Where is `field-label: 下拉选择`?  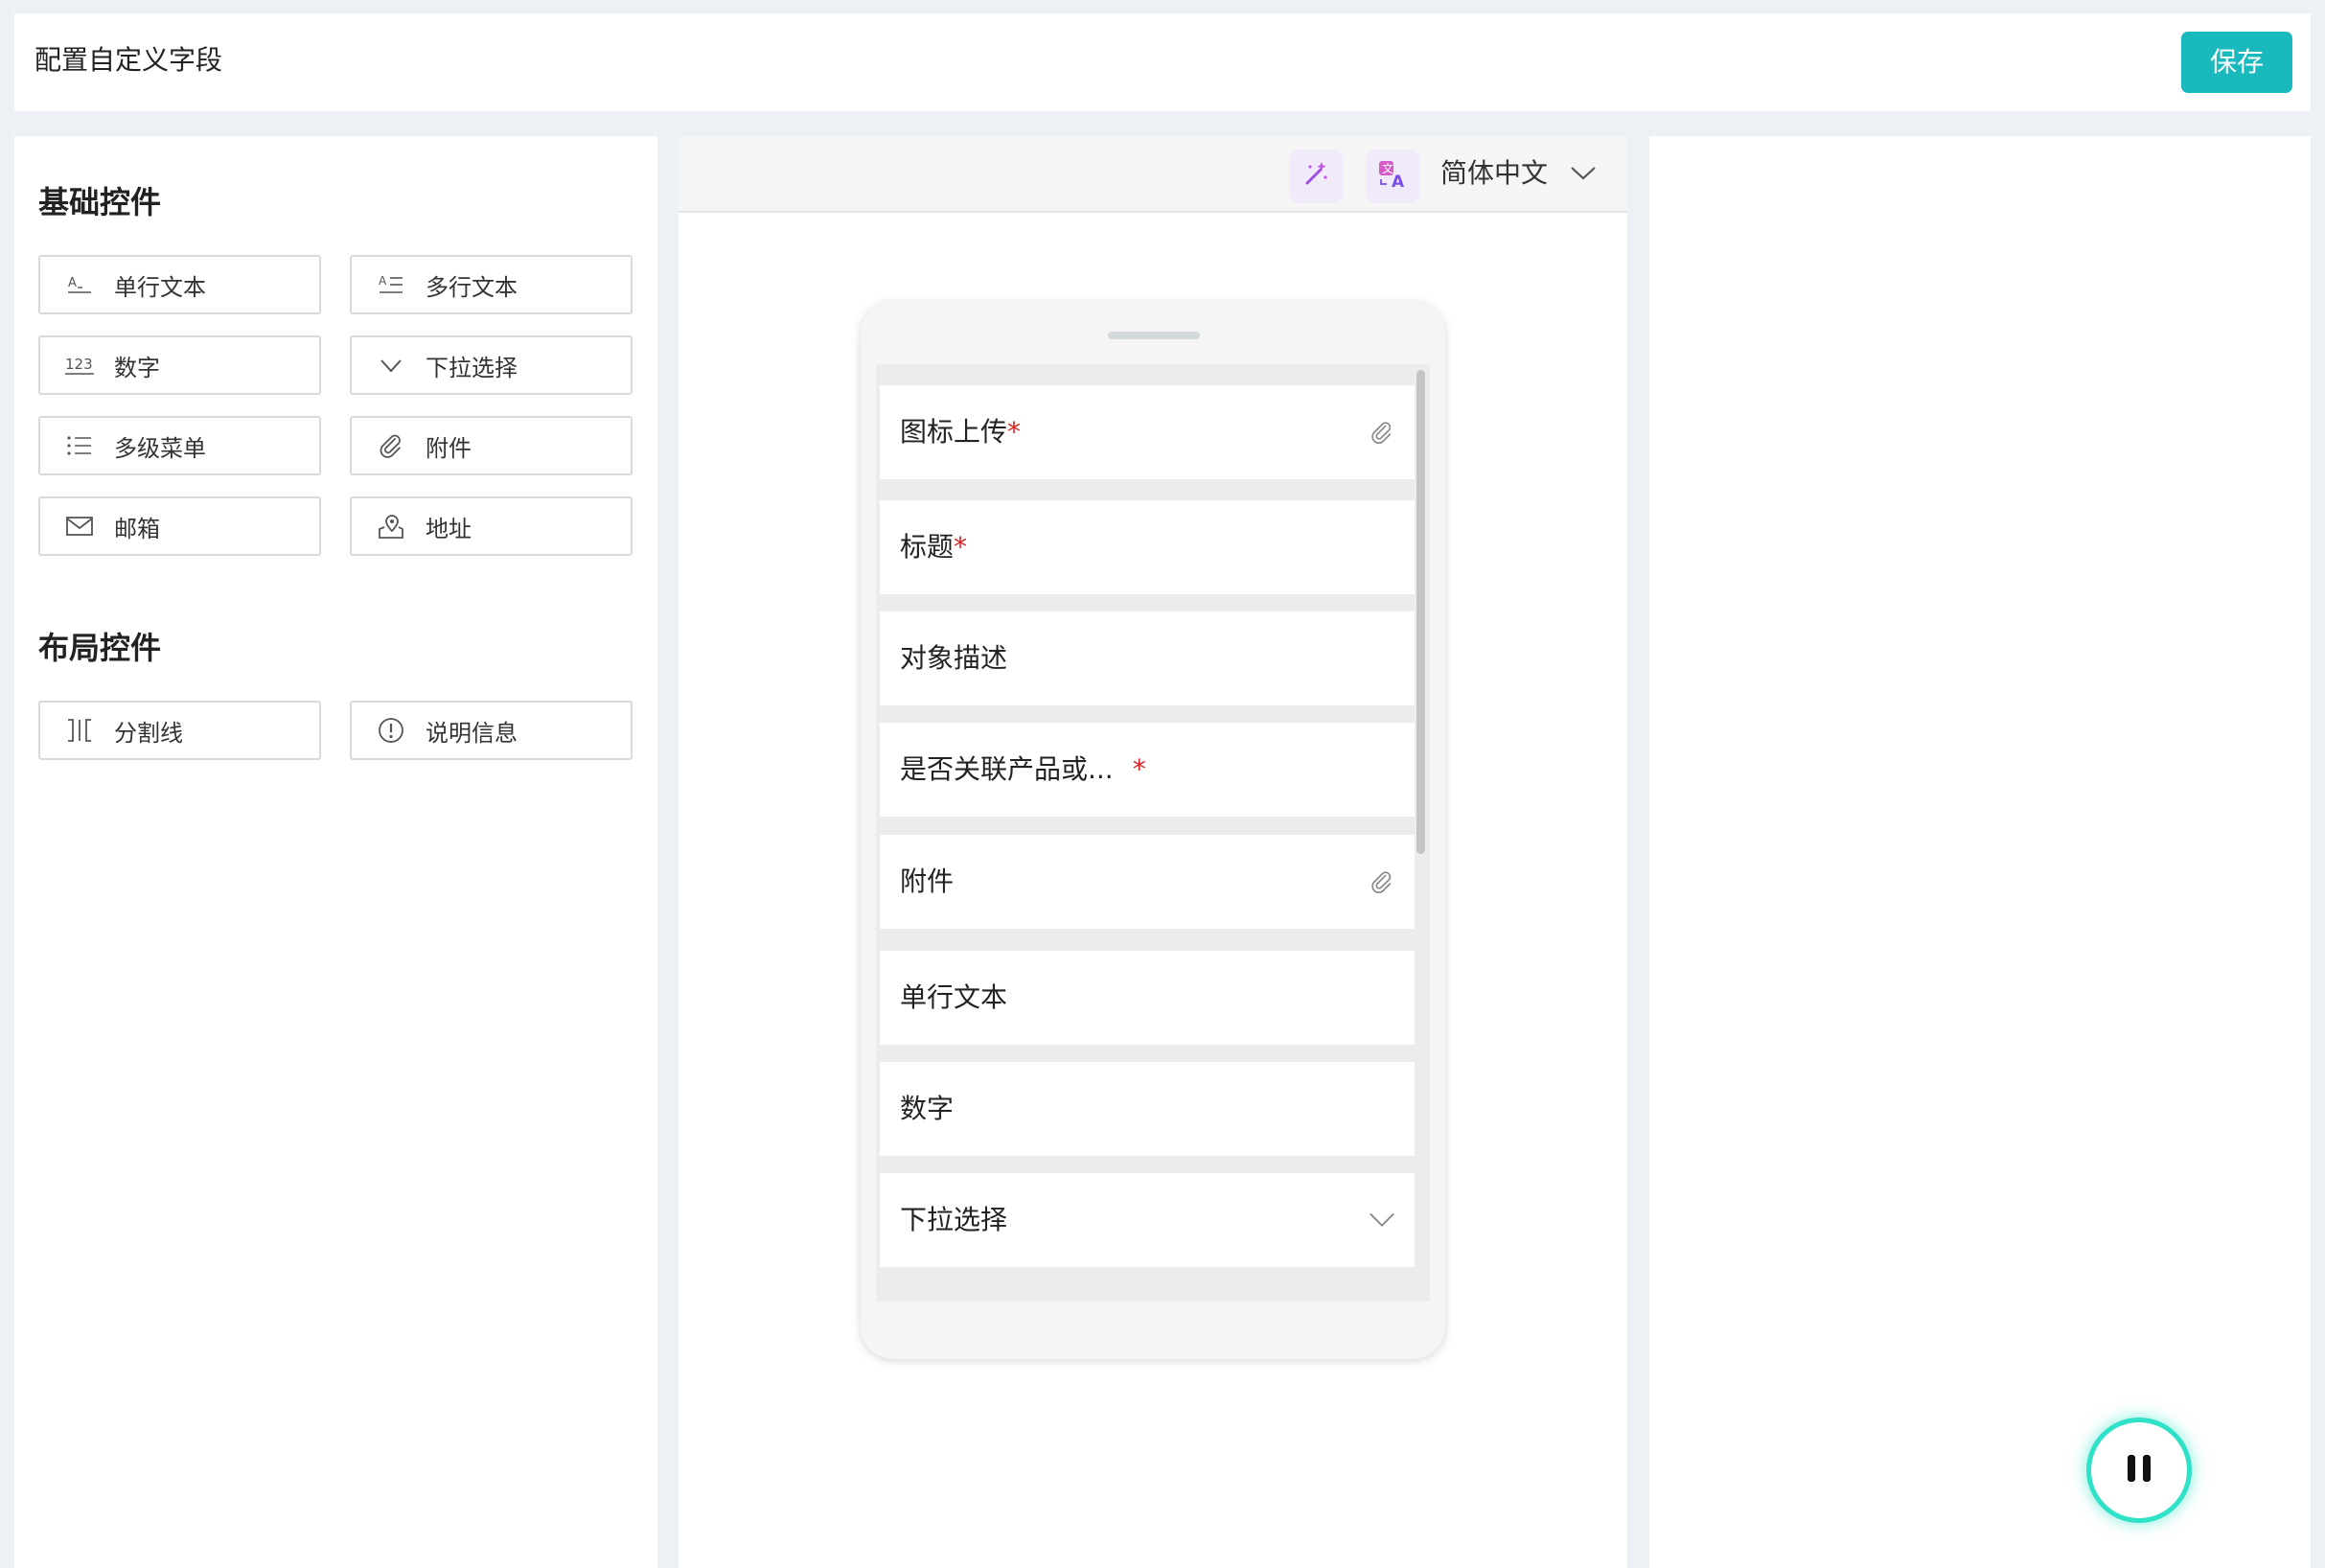
field-label: 下拉选择 is located at coordinates (954, 1219).